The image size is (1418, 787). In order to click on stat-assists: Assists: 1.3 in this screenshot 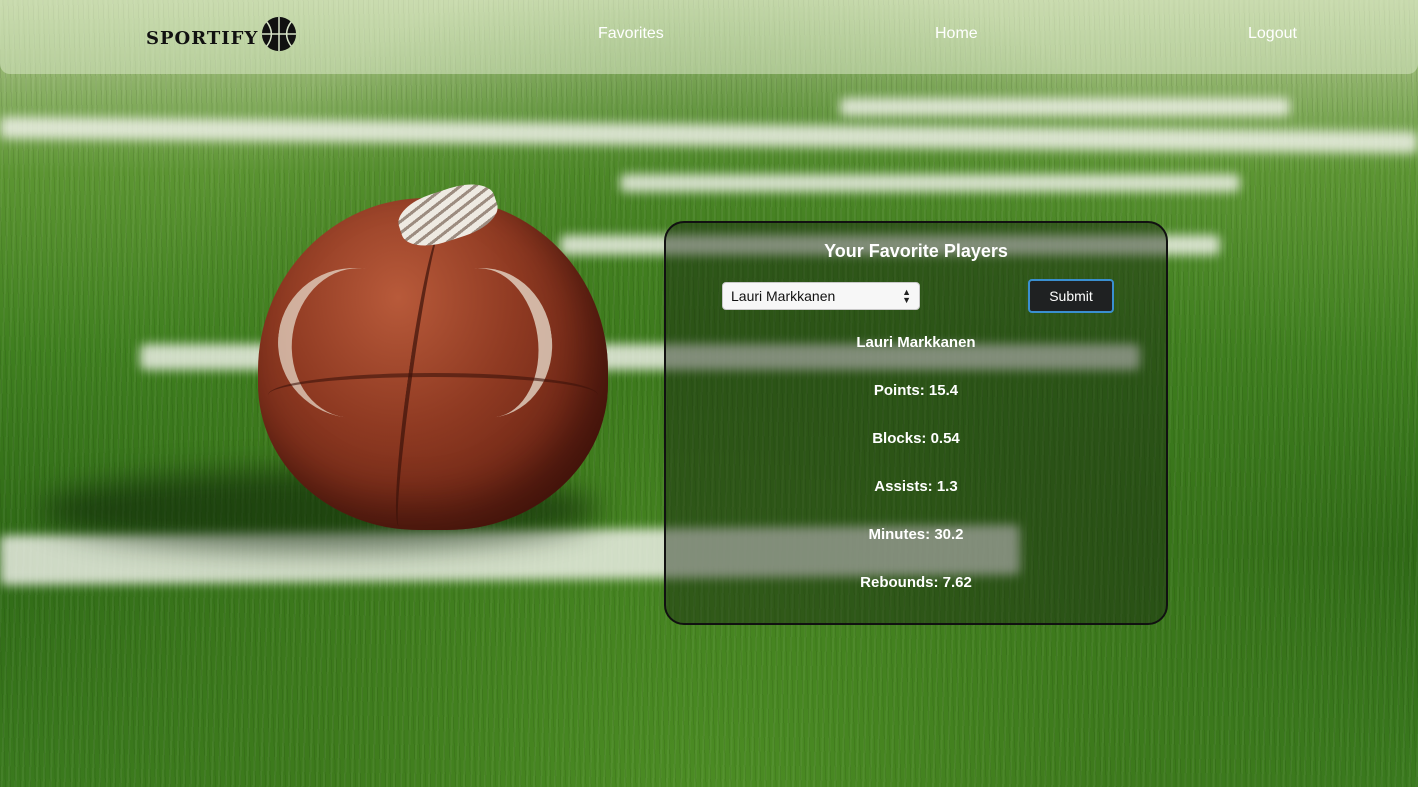, I will do `click(916, 486)`.